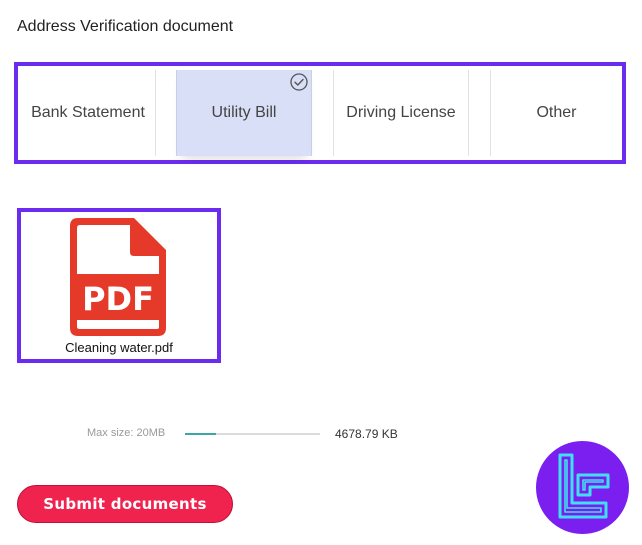  Describe the element at coordinates (118, 299) in the screenshot. I see `pdf-icon-label: PDF` at that location.